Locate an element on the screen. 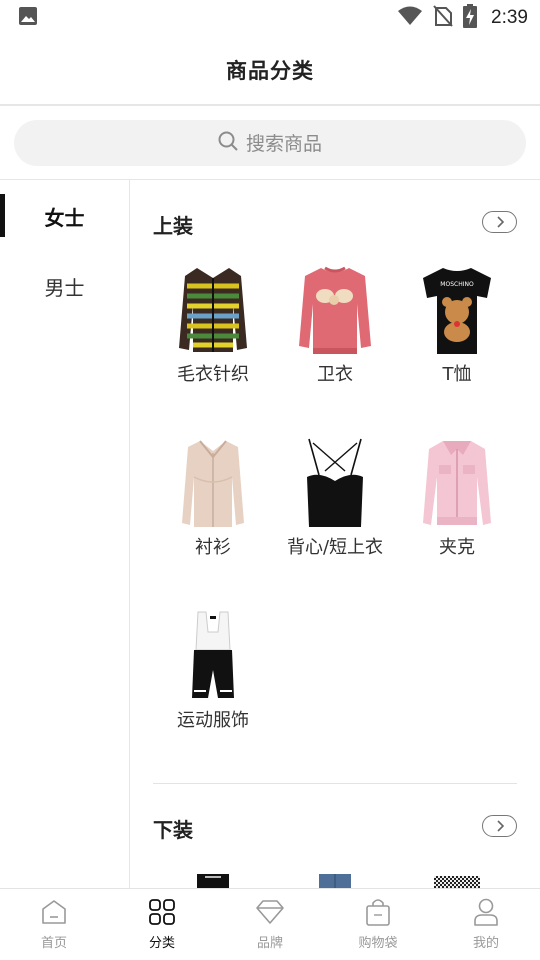  category-item: 卫衣 is located at coordinates (335, 350).